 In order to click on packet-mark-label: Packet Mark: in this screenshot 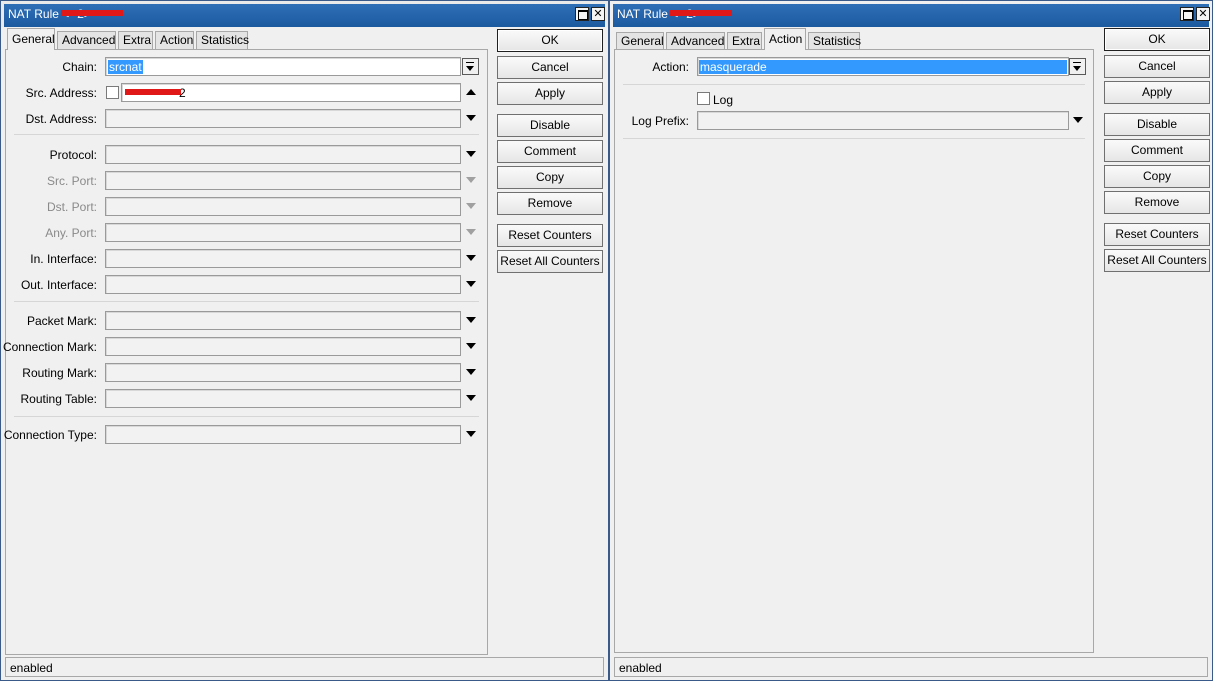, I will do `click(61, 321)`.